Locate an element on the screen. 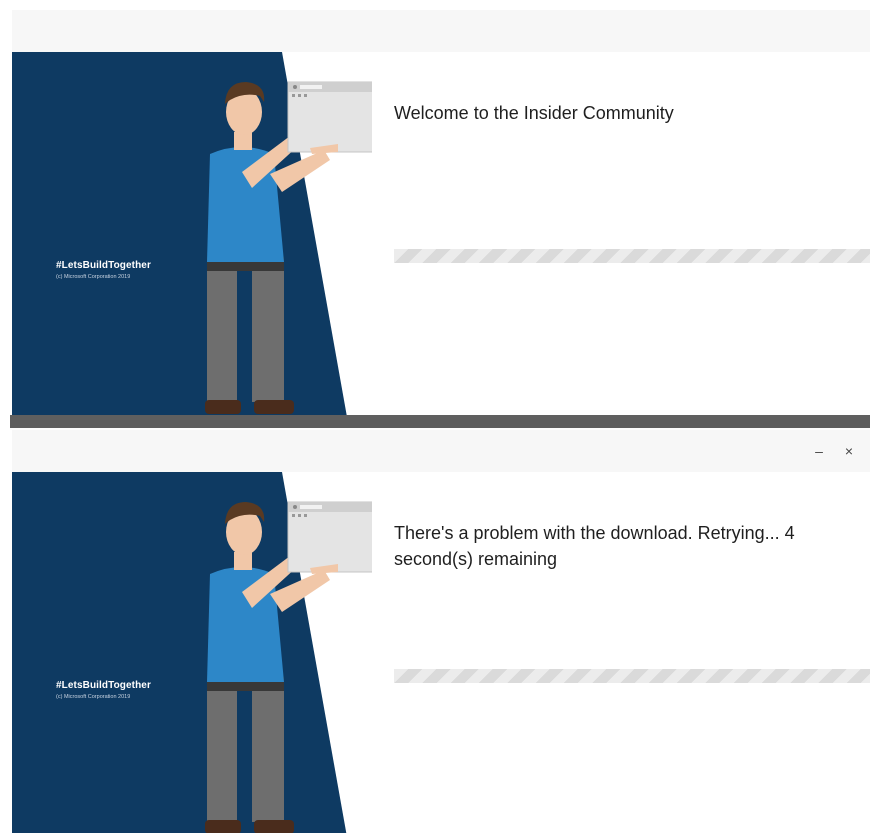 Image resolution: width=870 pixels, height=833 pixels. window-separator is located at coordinates (440, 421).